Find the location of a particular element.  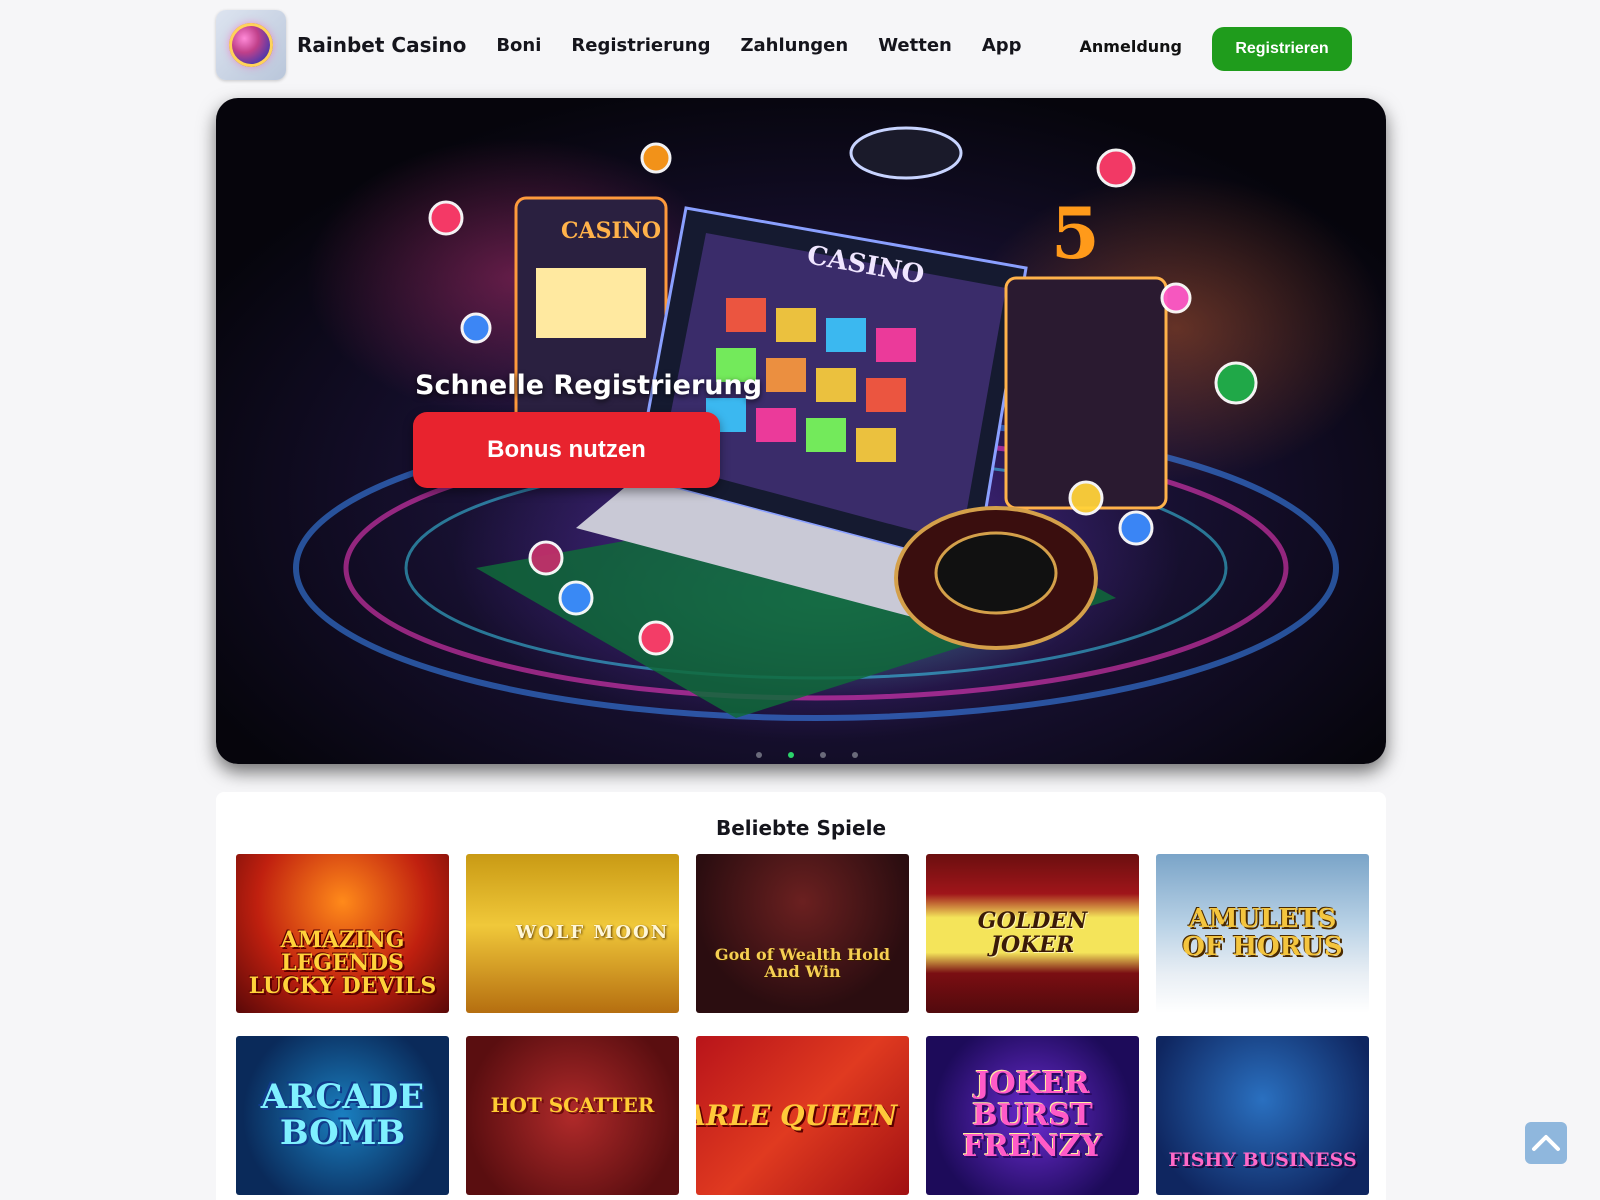

main-nav: Boni Registrierung Zahlungen Wetten App is located at coordinates (758, 45).